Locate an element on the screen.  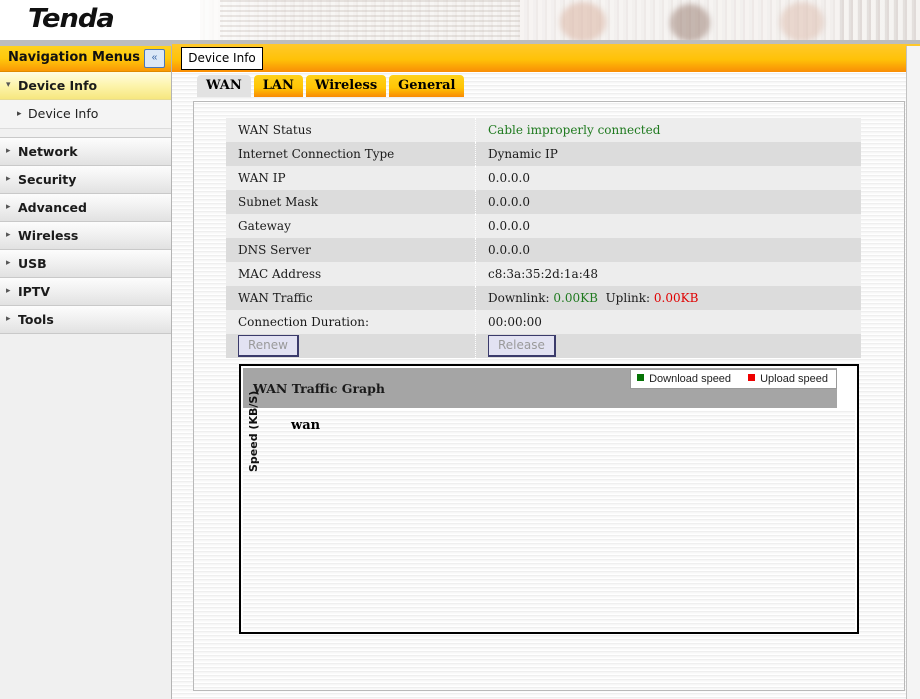
table-row: Gateway 0.0.0.0 is located at coordinates (543, 226).